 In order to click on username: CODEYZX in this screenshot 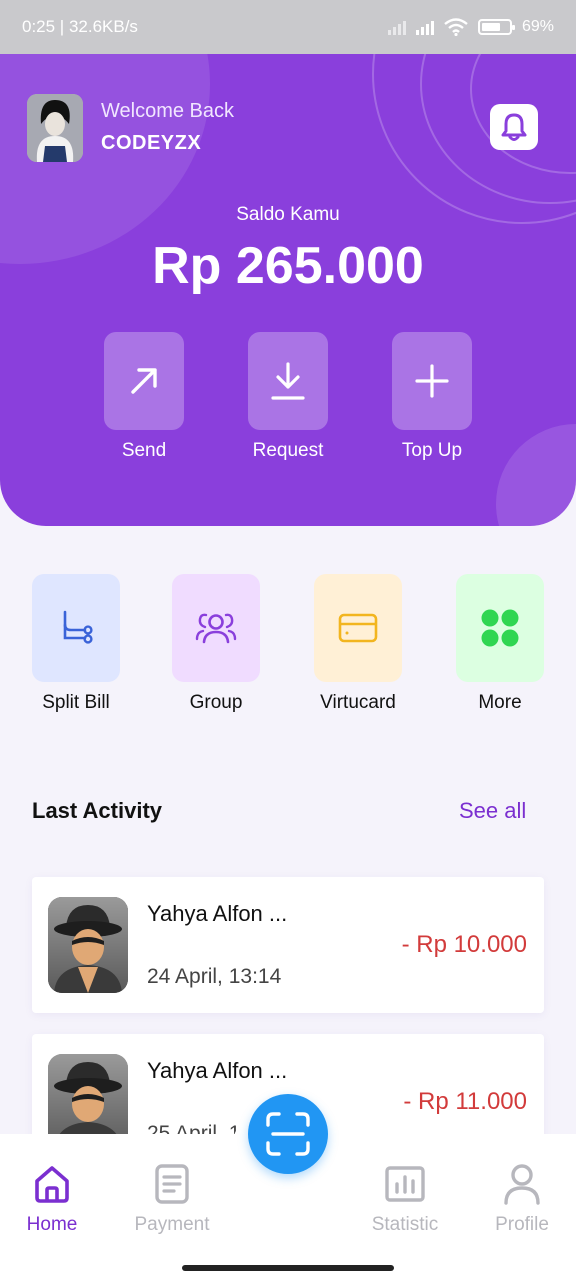, I will do `click(151, 143)`.